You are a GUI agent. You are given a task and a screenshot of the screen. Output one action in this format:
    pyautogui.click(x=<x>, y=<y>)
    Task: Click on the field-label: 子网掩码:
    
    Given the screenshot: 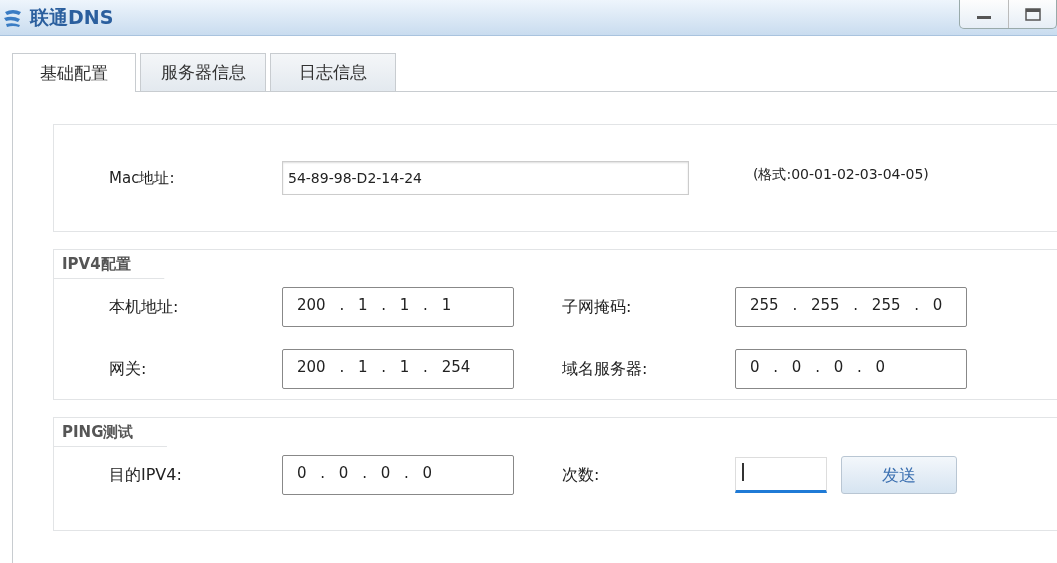 What is the action you would take?
    pyautogui.click(x=597, y=307)
    